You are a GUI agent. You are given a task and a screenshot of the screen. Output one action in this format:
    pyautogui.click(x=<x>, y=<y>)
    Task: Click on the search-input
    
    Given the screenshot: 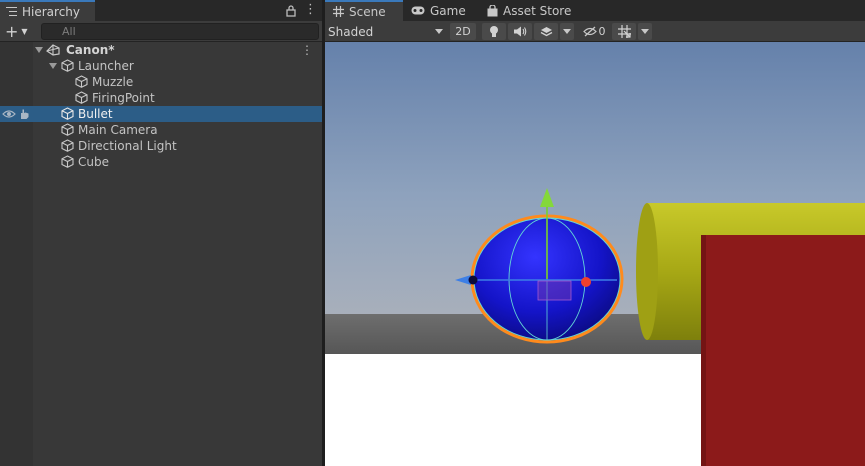 What is the action you would take?
    pyautogui.click(x=180, y=31)
    